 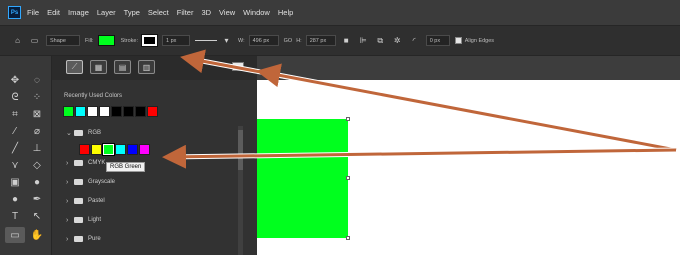 What do you see at coordinates (458, 40) in the screenshot?
I see `align-edges-checkbox` at bounding box center [458, 40].